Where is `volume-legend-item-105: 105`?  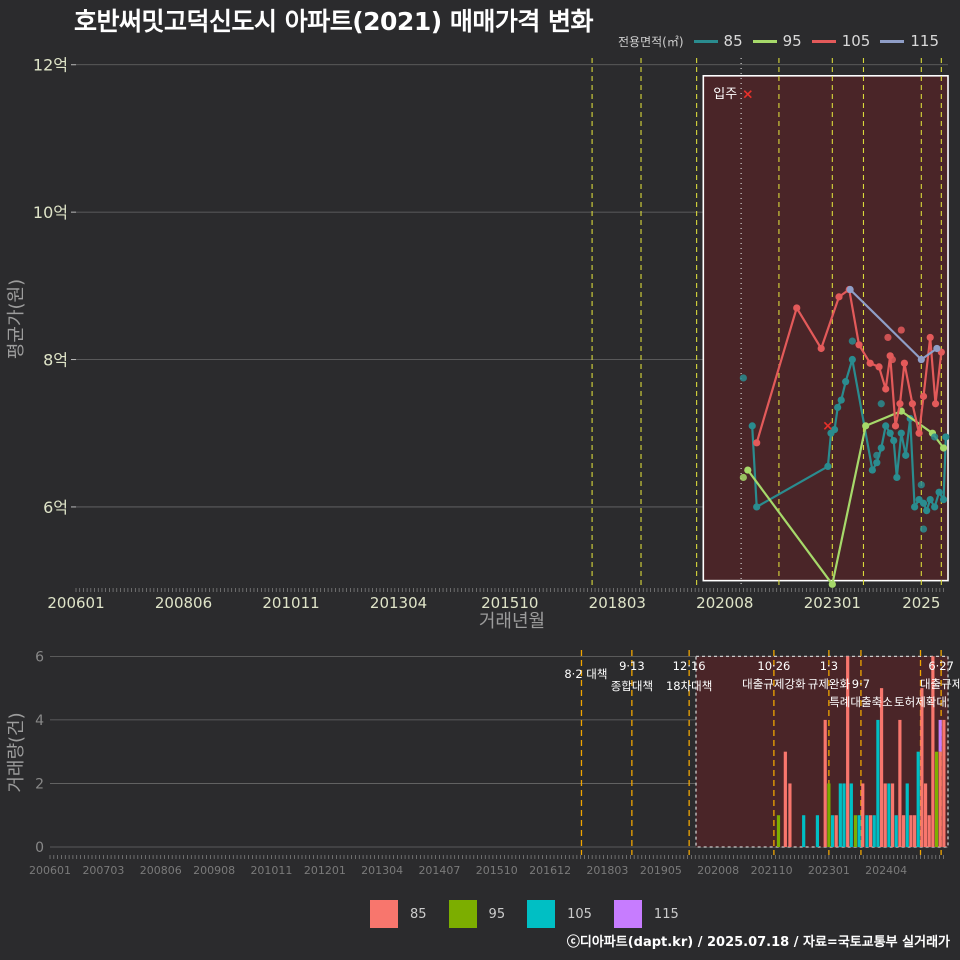
volume-legend-item-105: 105 is located at coordinates (559, 914).